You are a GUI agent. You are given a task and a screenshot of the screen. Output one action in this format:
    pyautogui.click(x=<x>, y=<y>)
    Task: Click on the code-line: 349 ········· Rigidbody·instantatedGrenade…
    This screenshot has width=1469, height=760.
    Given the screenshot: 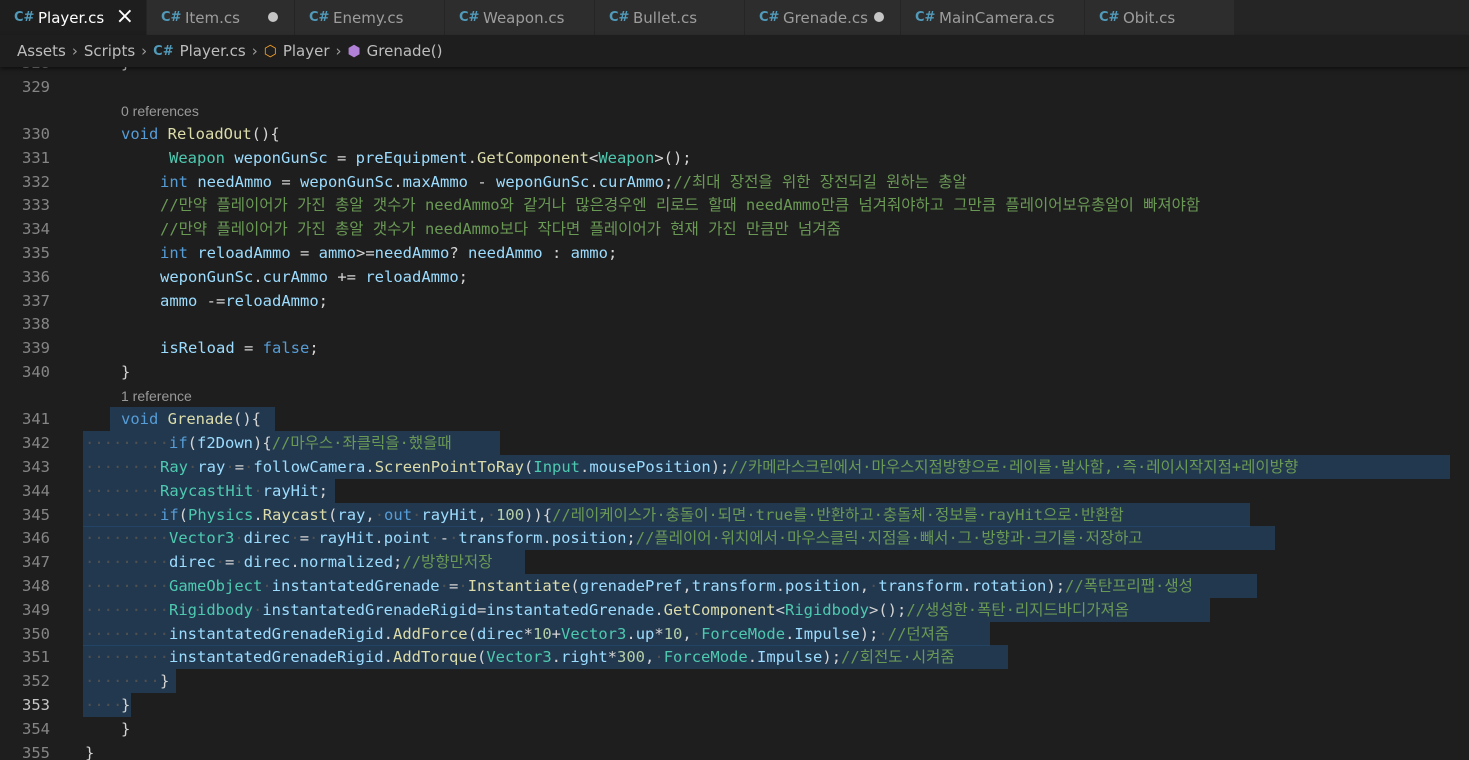 What is the action you would take?
    pyautogui.click(x=734, y=610)
    